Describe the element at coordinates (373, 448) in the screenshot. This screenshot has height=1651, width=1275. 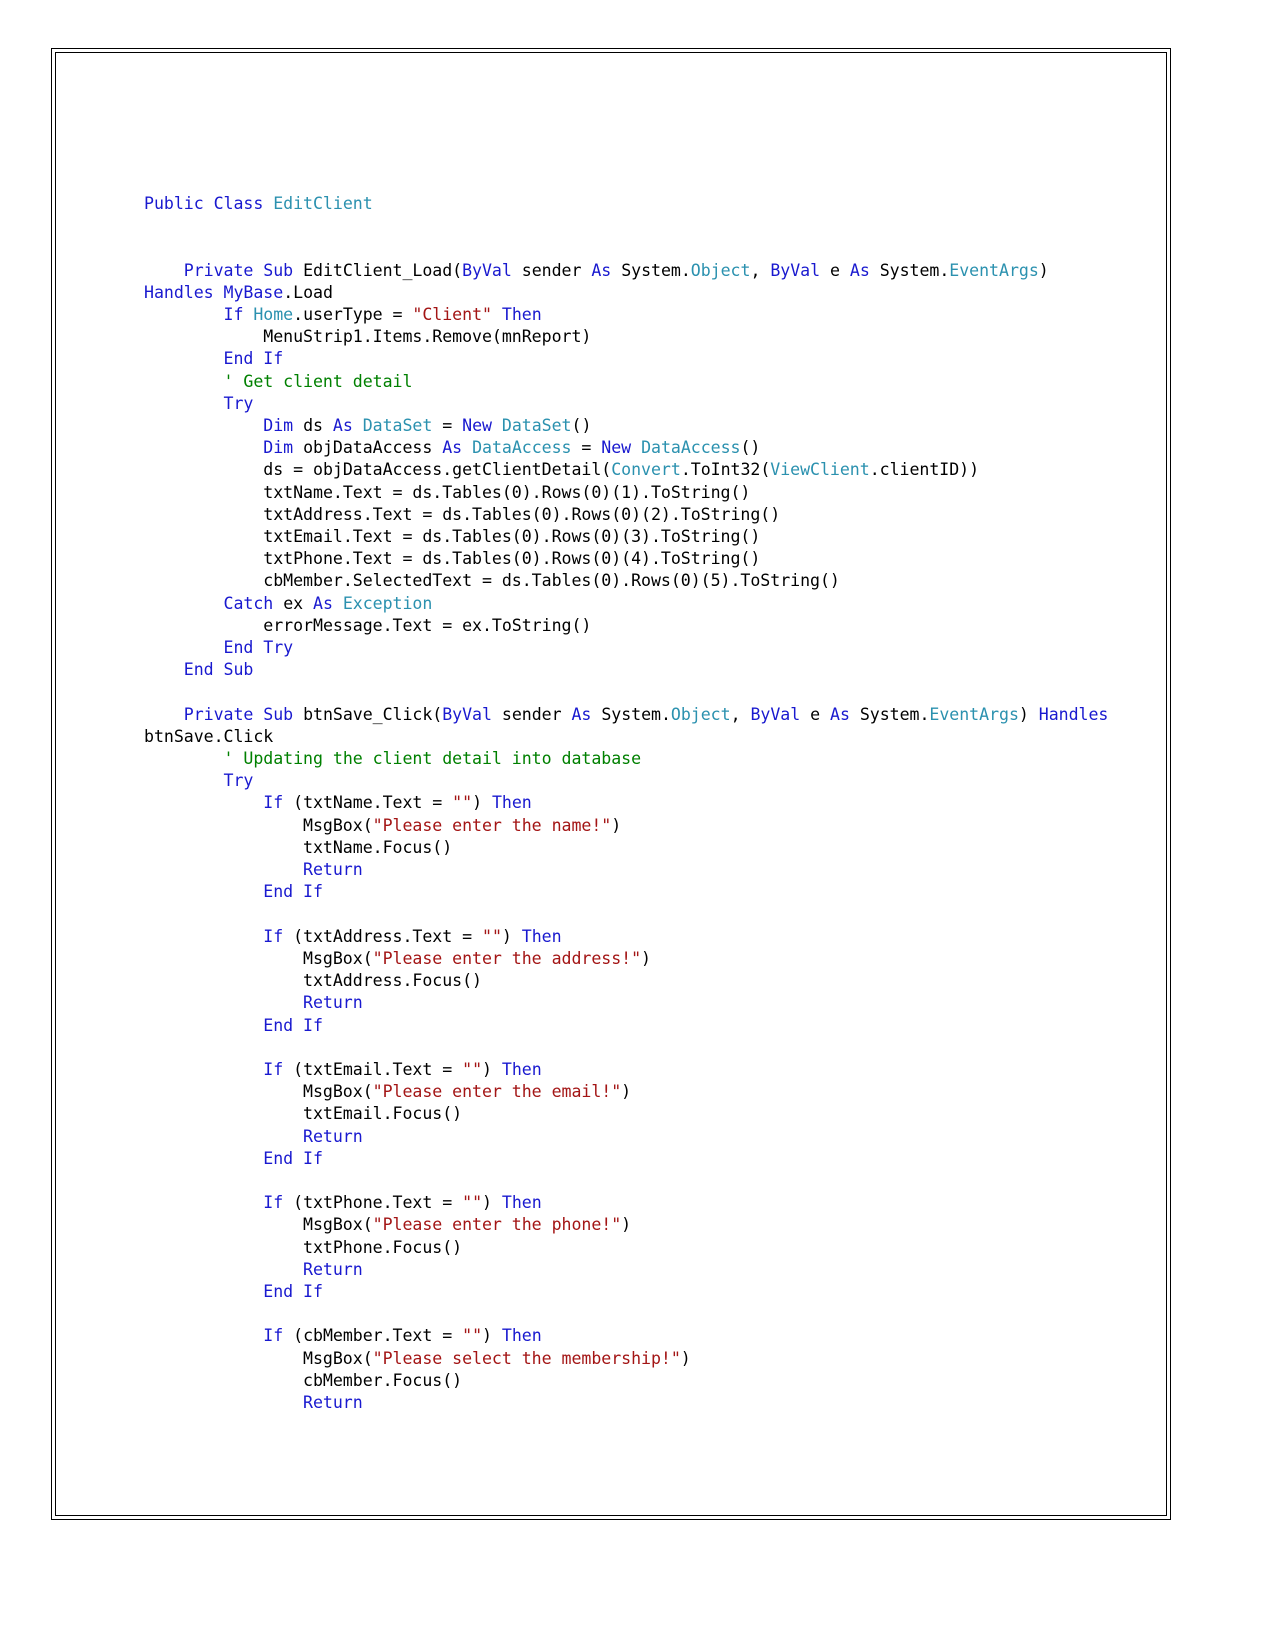
I see `code-token-pln: objDataAccess` at that location.